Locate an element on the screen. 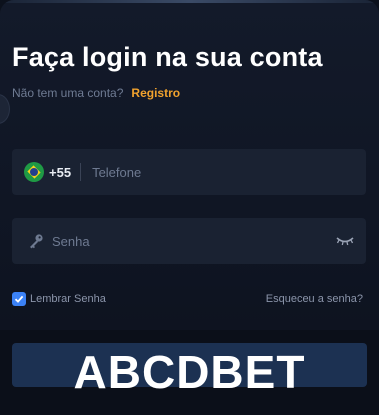 Image resolution: width=379 pixels, height=415 pixels. register-link: Registro is located at coordinates (155, 93).